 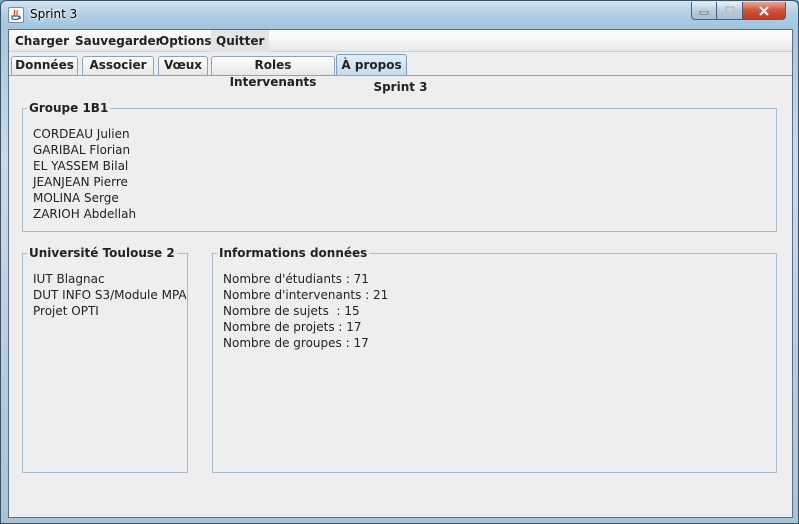 What do you see at coordinates (371, 65) in the screenshot?
I see `tab-a-propos: À propos` at bounding box center [371, 65].